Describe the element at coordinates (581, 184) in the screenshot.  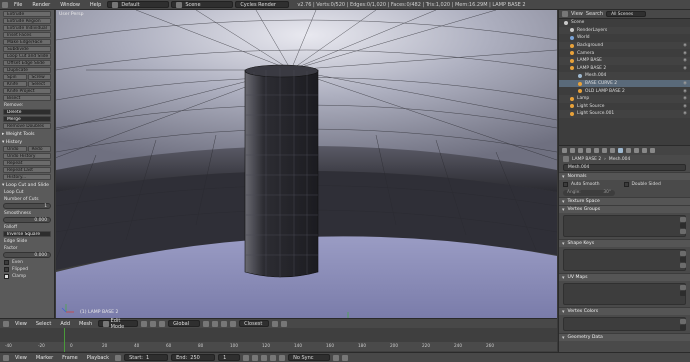
I see `auto-smooth-checkbox: Auto Smooth` at that location.